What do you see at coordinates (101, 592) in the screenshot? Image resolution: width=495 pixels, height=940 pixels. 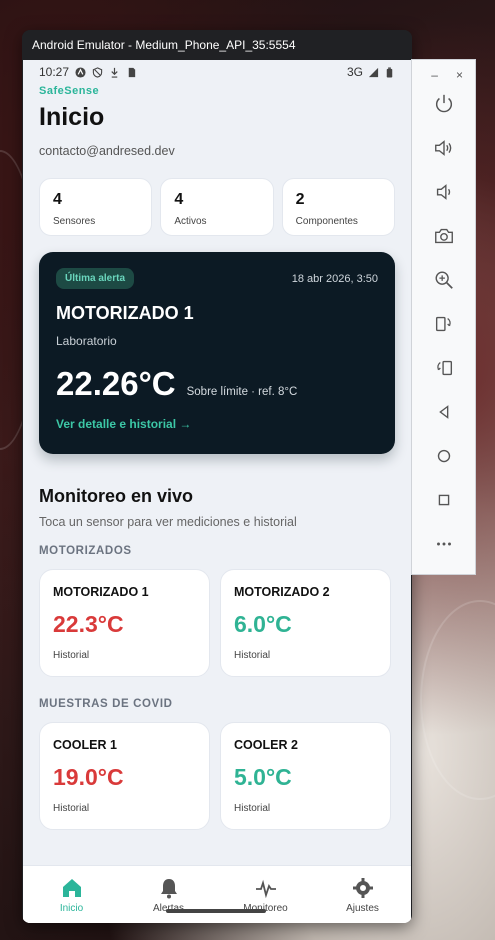 I see `sensor-name: MOTORIZADO 1` at bounding box center [101, 592].